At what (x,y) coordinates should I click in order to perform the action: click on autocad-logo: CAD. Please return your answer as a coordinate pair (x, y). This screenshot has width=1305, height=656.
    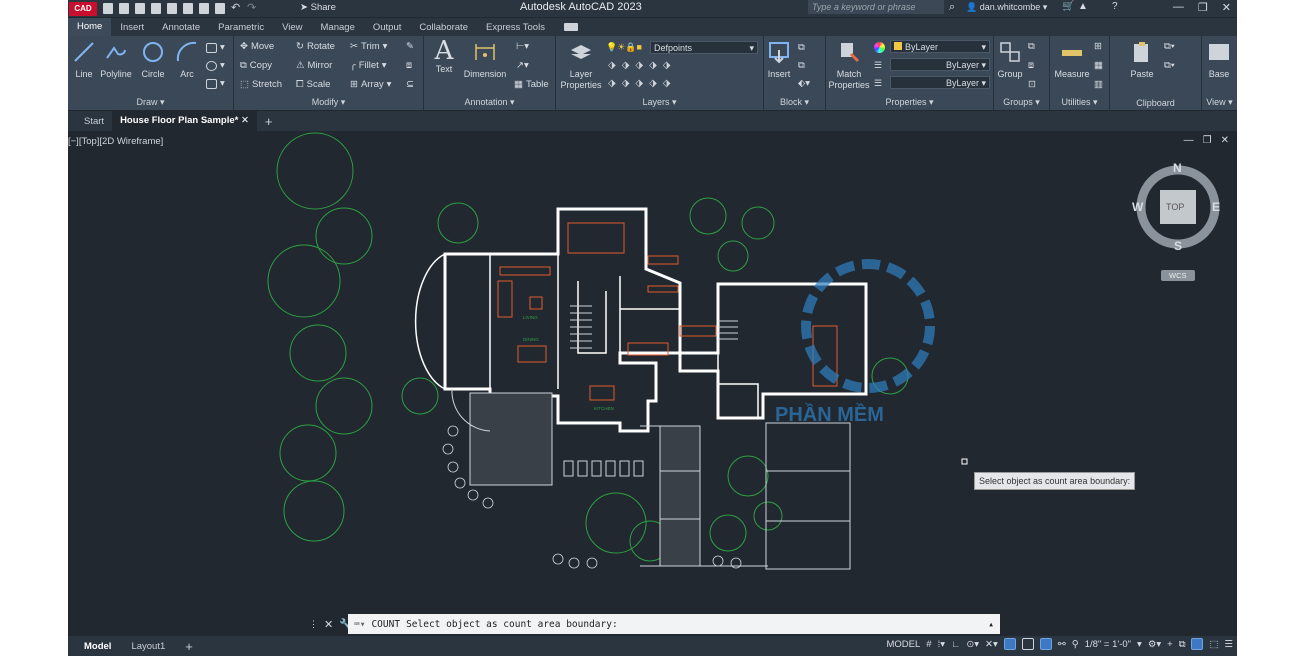
    Looking at the image, I should click on (83, 8).